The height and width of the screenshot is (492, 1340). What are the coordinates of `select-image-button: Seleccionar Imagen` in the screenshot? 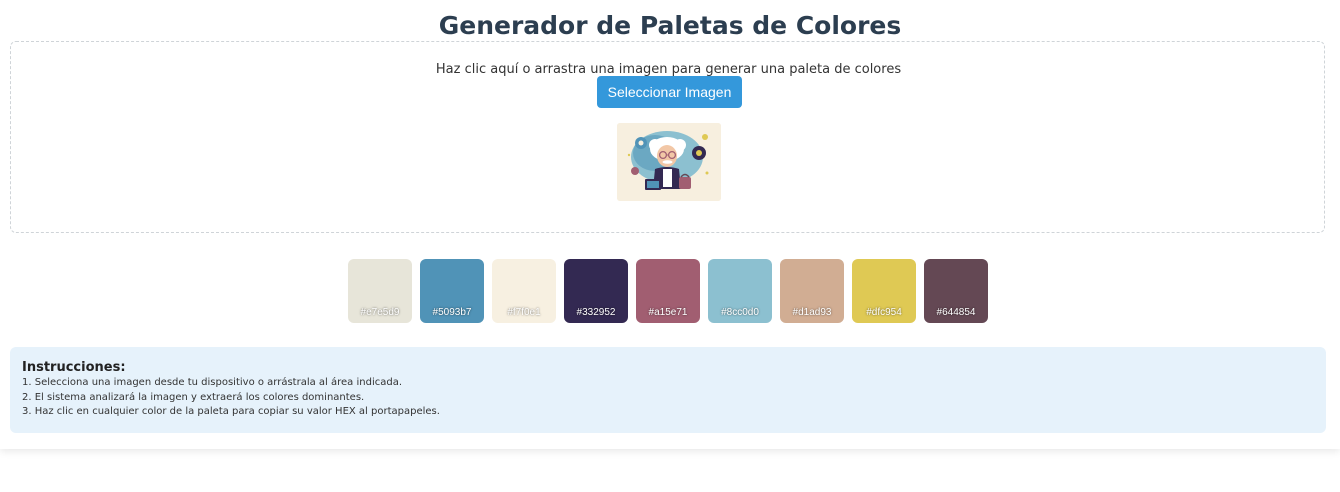 It's located at (669, 92).